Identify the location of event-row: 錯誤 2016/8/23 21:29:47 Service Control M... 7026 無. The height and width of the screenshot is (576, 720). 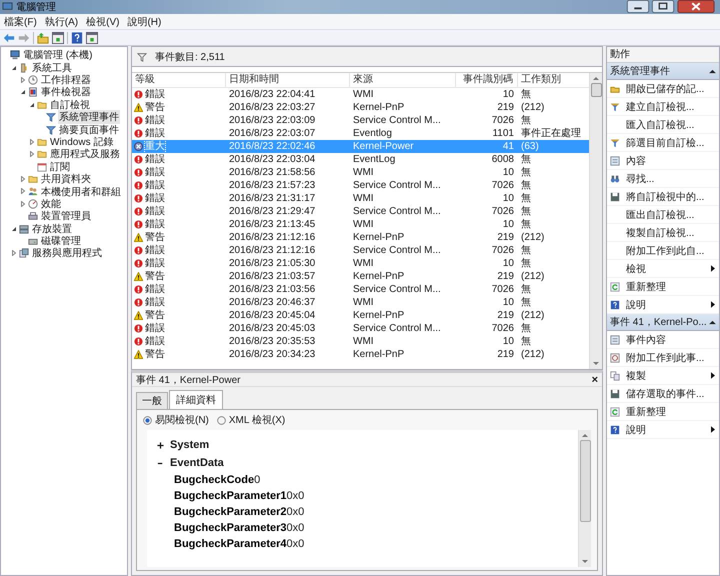
(360, 211).